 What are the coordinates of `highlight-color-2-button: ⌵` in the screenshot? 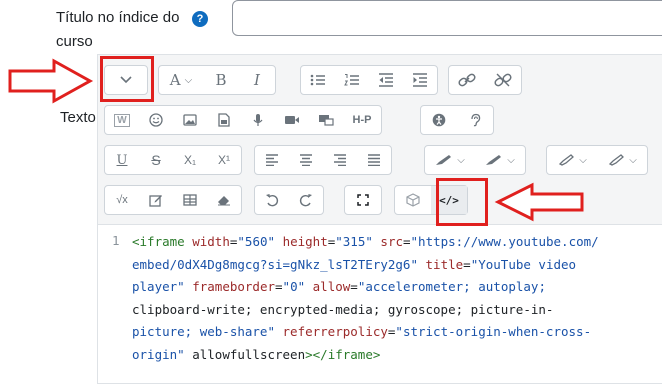 It's located at (622, 160).